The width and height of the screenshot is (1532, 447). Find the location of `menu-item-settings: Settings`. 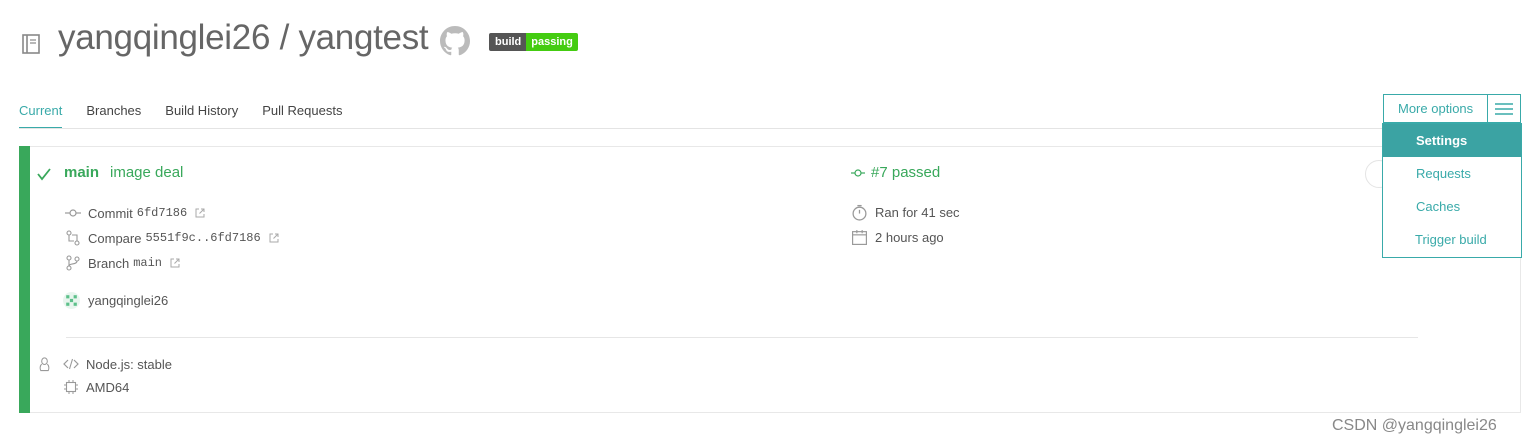

menu-item-settings: Settings is located at coordinates (1452, 140).